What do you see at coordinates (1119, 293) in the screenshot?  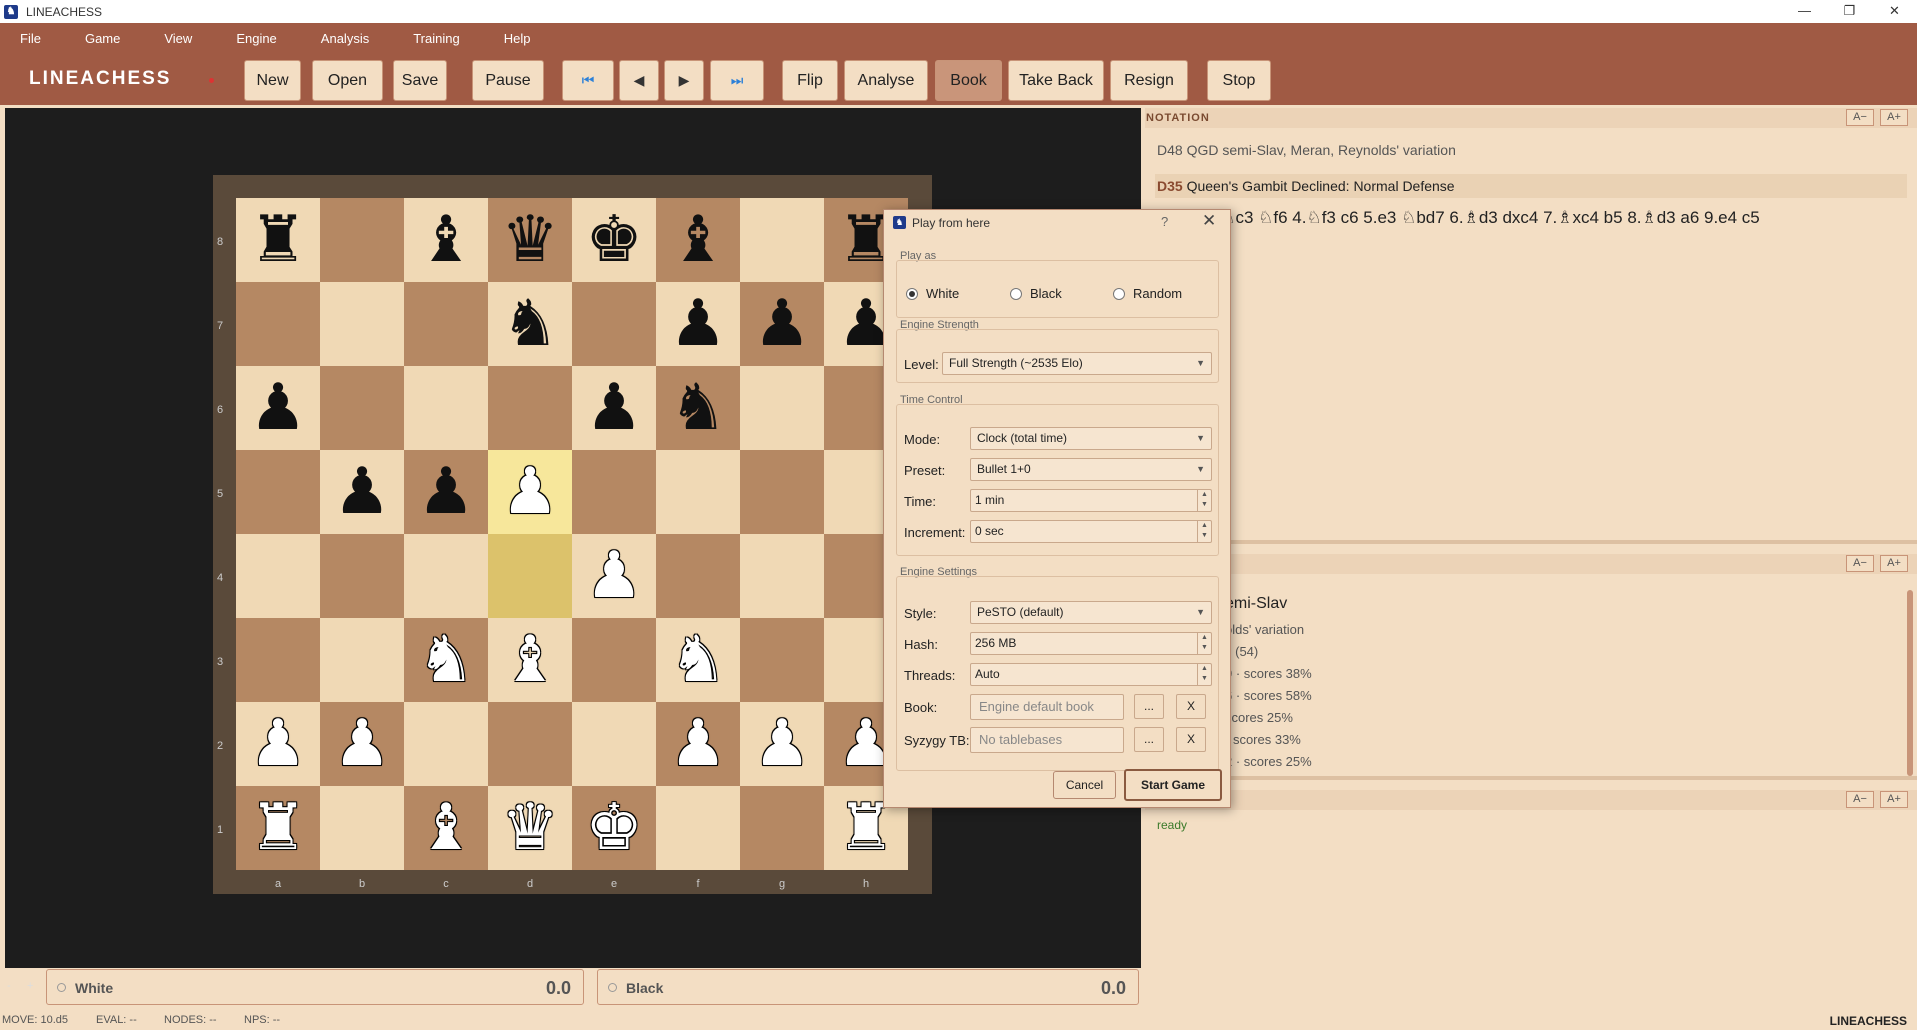 I see `radio-random-circle` at bounding box center [1119, 293].